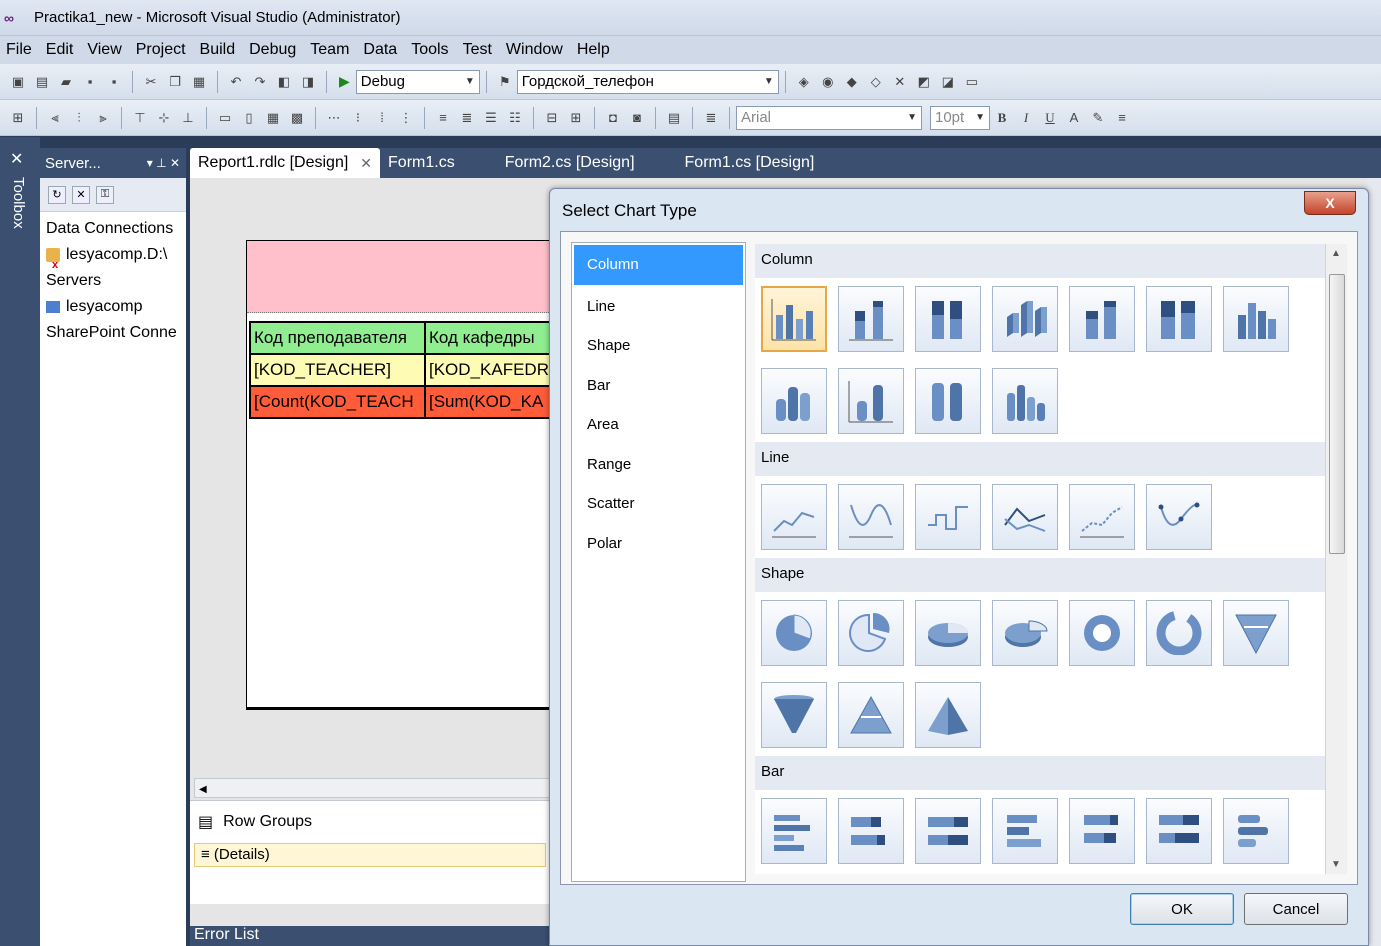 This screenshot has height=946, width=1381. Describe the element at coordinates (658, 465) in the screenshot. I see `category-range: Range` at that location.